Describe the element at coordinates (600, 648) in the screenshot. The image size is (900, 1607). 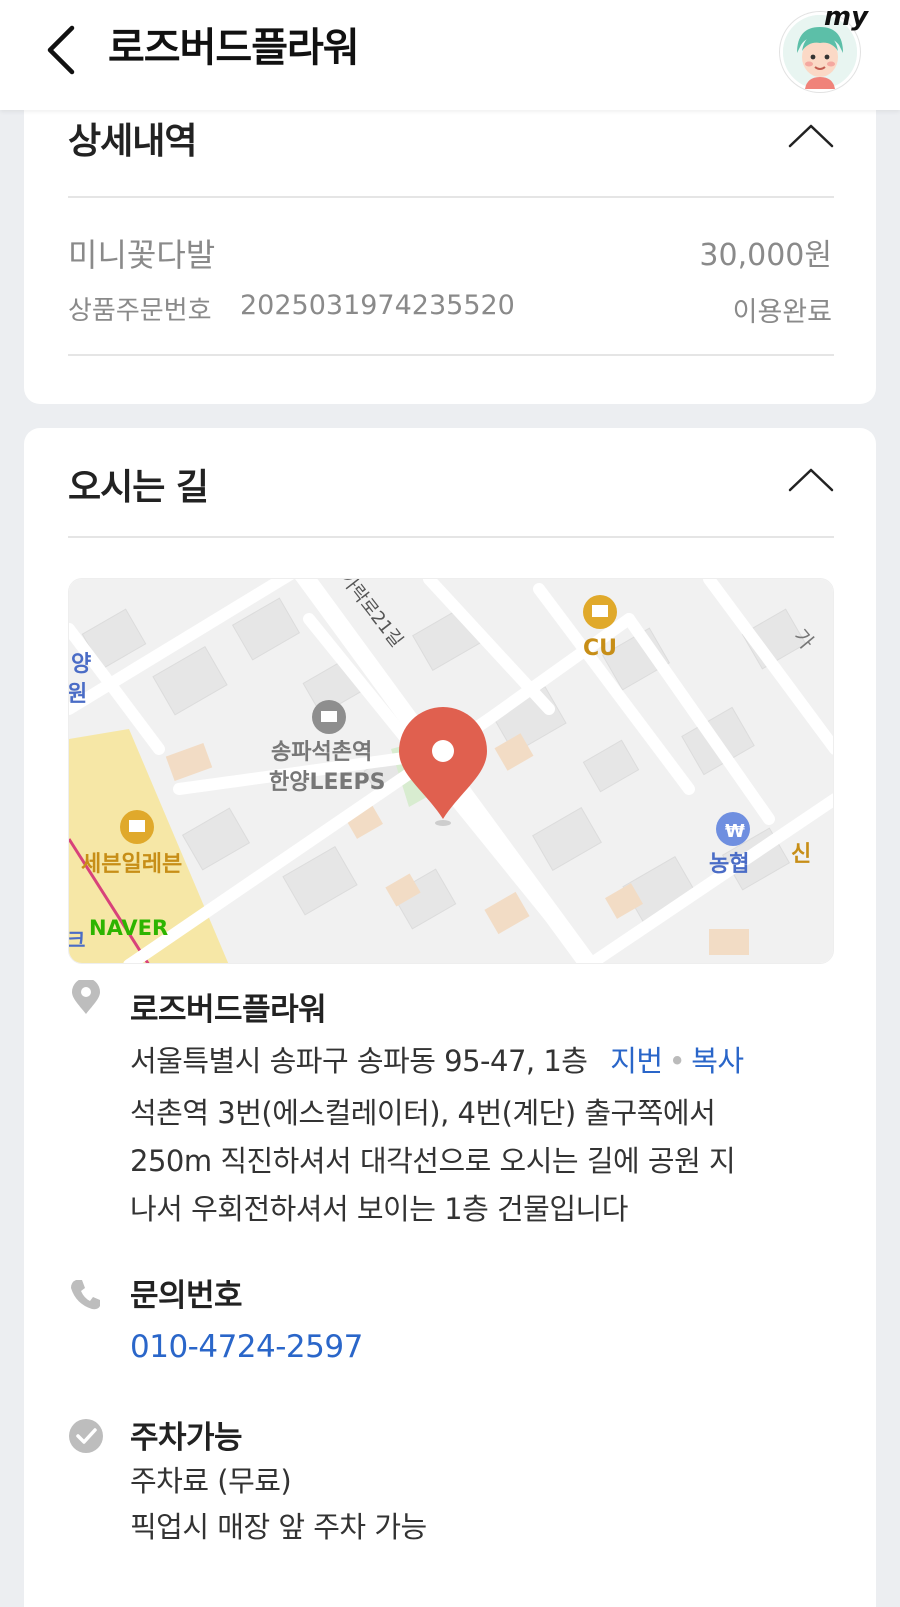
I see `map-label-cu: CU` at that location.